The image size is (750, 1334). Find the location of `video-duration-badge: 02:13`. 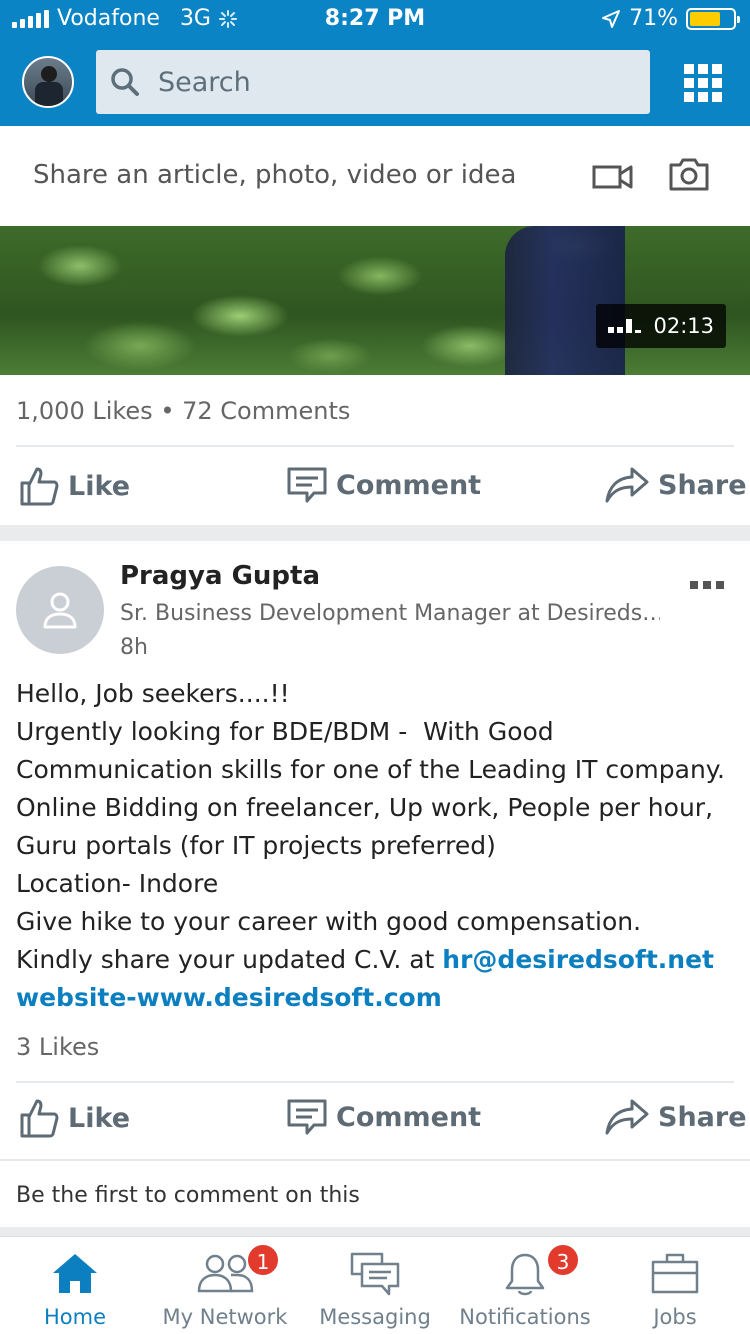

video-duration-badge: 02:13 is located at coordinates (661, 326).